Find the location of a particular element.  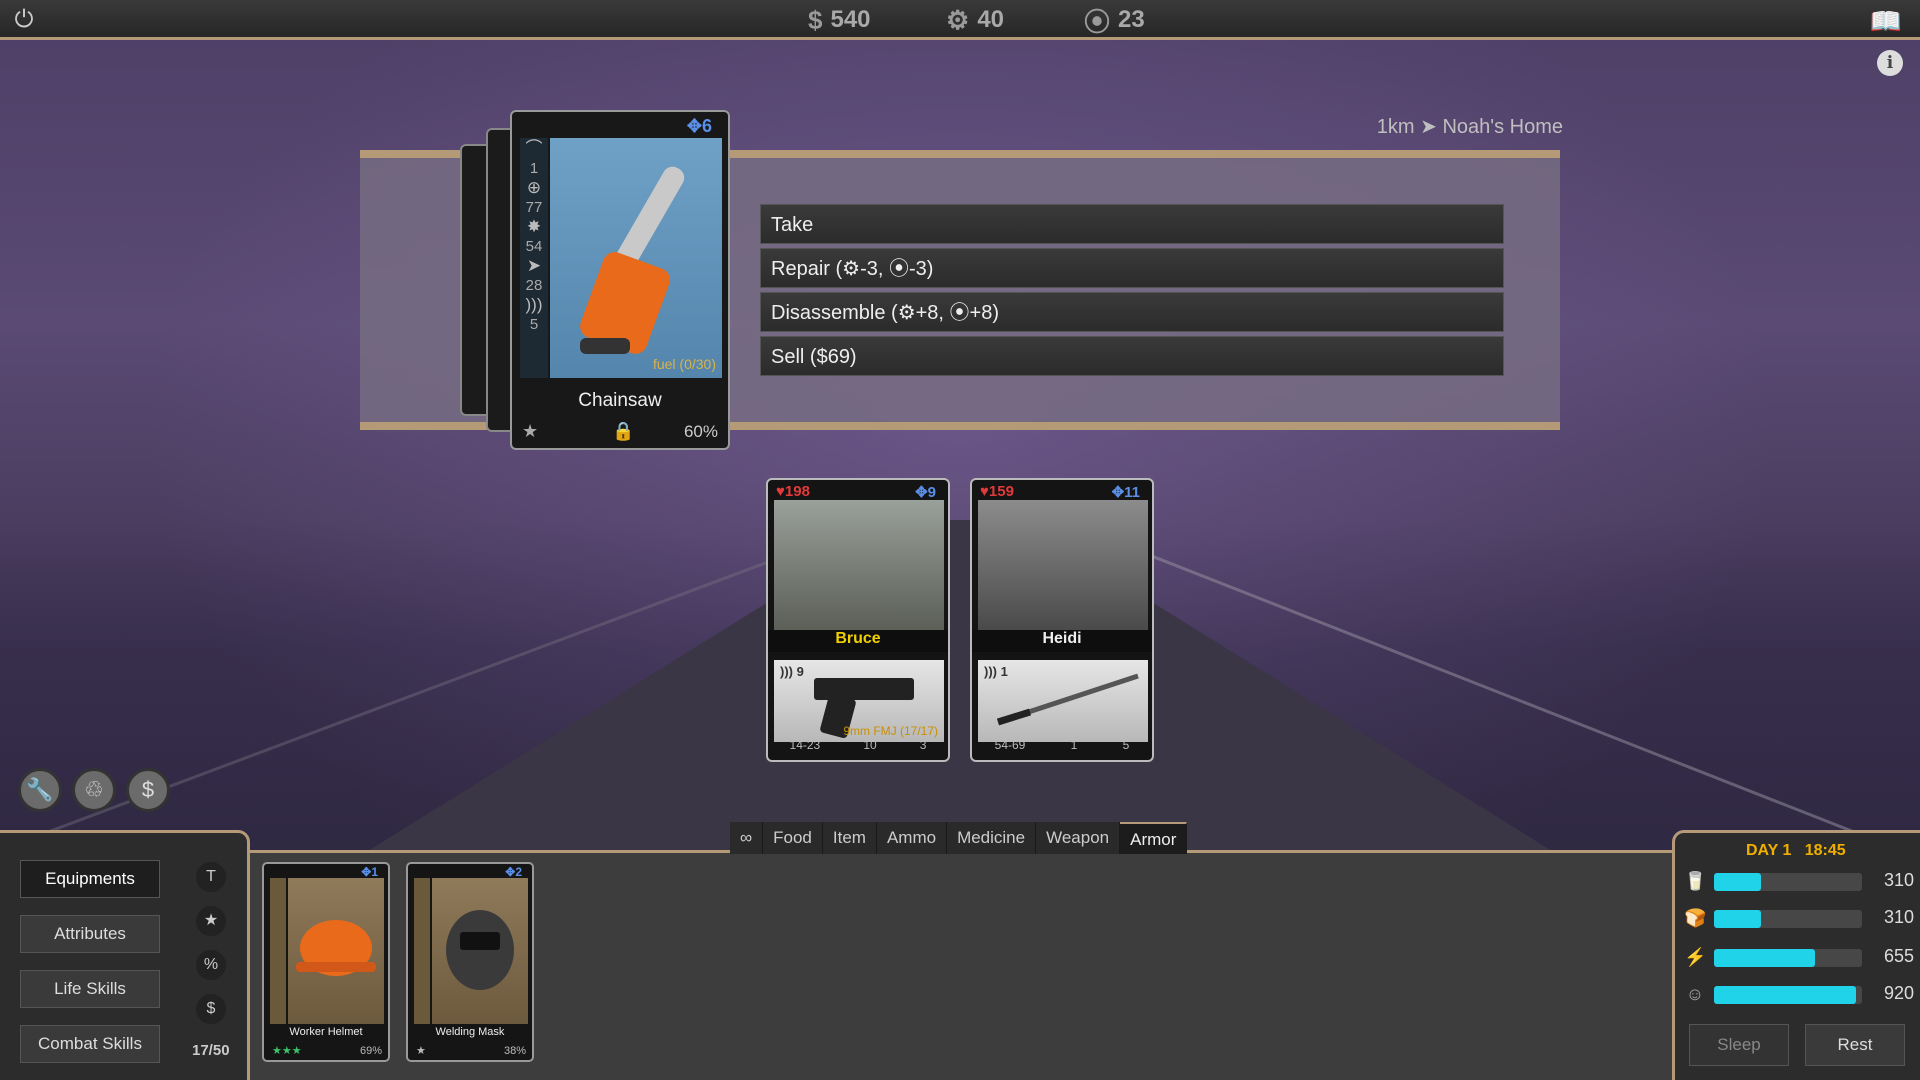

mood-bar: ☺ 920 is located at coordinates (1799, 993).